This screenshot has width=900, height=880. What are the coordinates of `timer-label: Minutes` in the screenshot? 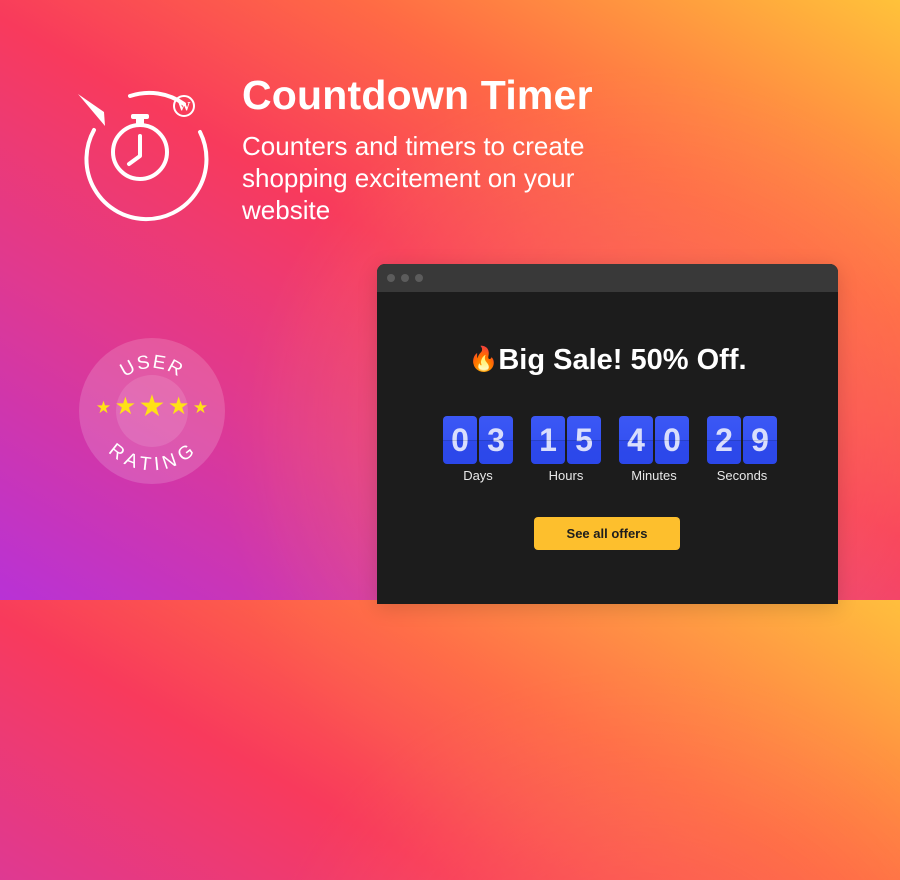 It's located at (654, 475).